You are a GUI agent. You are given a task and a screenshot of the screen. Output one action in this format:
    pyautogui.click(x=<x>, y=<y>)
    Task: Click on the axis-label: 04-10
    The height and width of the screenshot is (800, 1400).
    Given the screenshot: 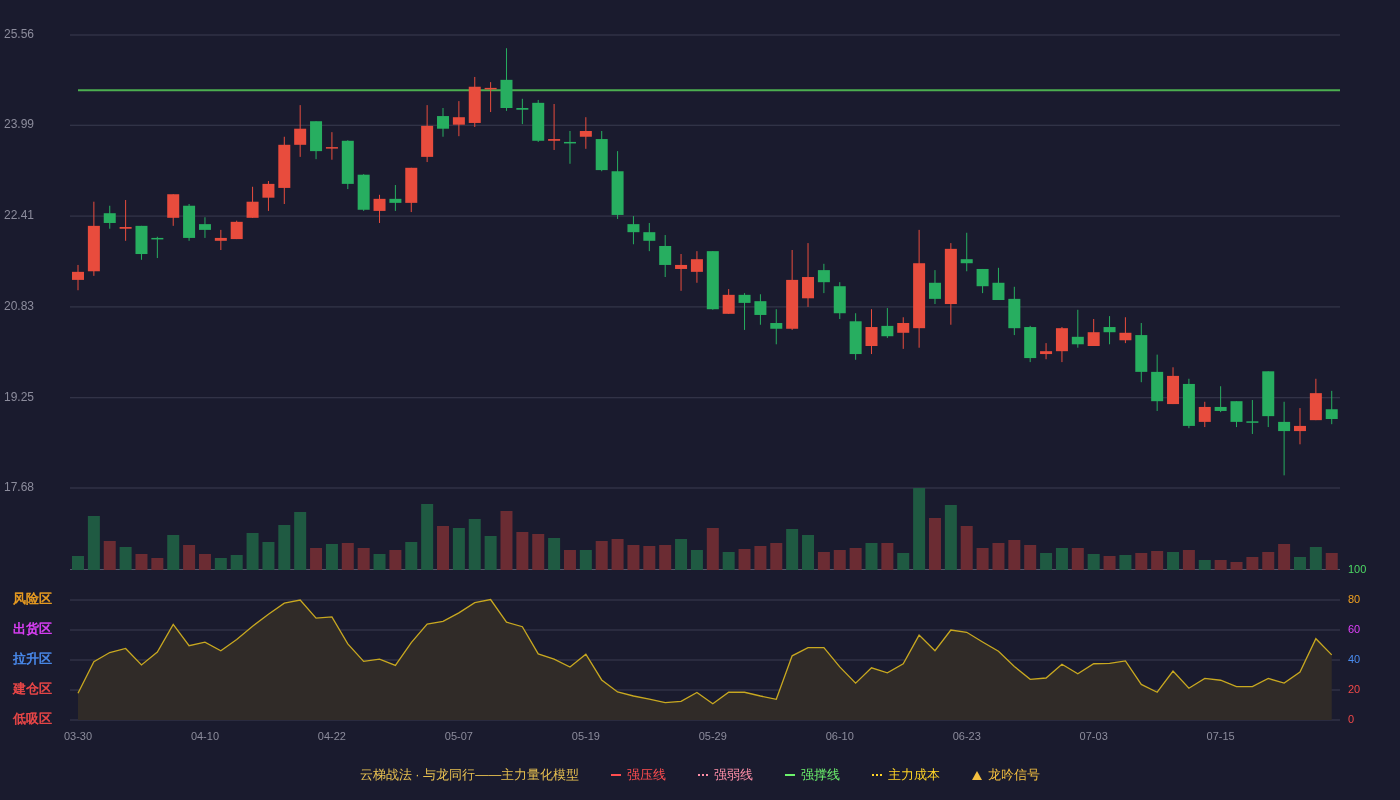 What is the action you would take?
    pyautogui.click(x=205, y=735)
    